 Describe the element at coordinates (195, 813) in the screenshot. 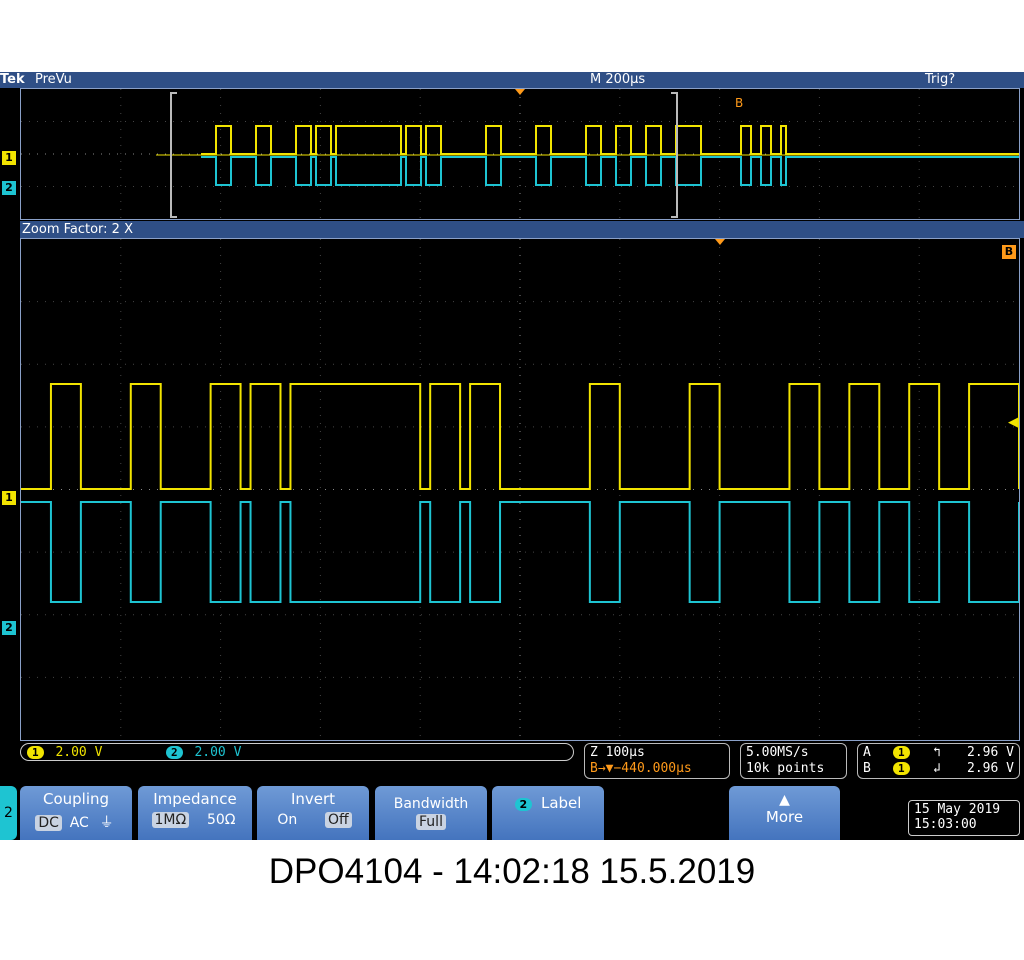

I see `impedance-button: Impedance 1MΩ 50Ω` at that location.